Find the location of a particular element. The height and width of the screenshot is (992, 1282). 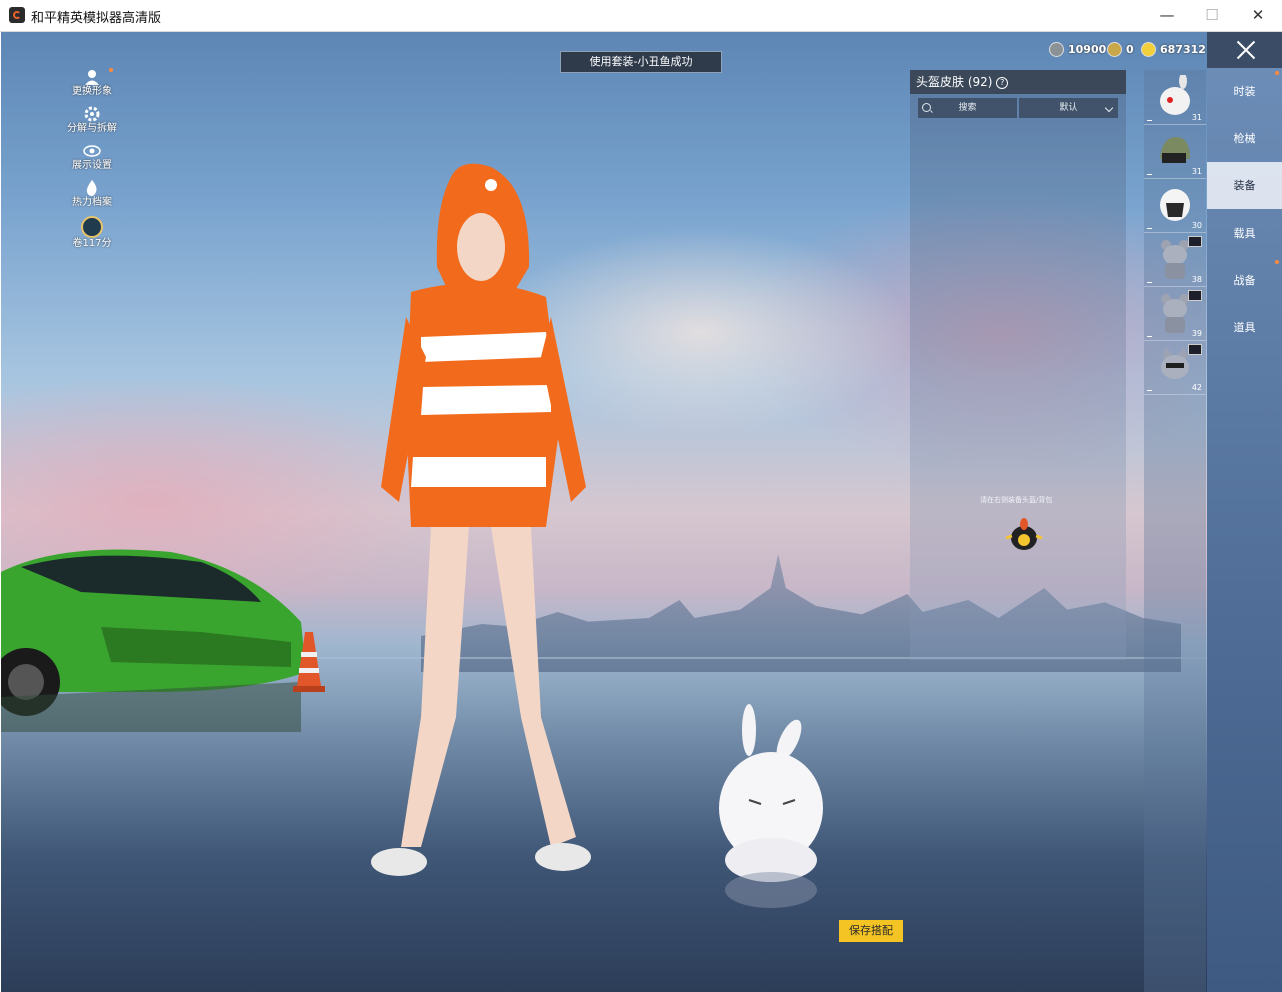

search-label: 搜索 is located at coordinates (967, 108).